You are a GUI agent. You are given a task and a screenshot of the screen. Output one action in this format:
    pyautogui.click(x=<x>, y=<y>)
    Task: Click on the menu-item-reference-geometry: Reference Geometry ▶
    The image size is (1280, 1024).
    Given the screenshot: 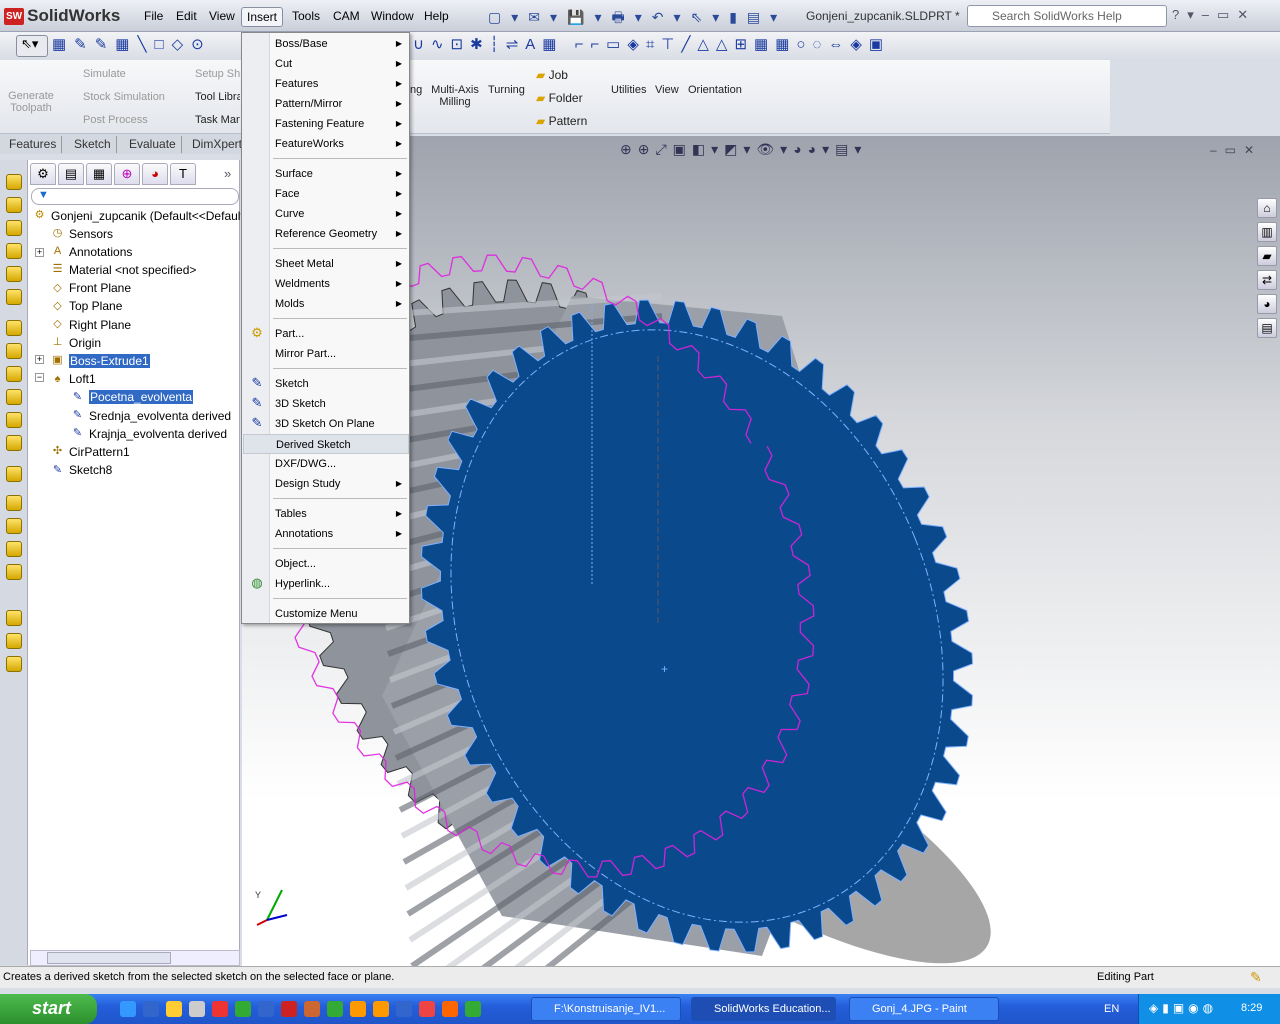 What is the action you would take?
    pyautogui.click(x=341, y=234)
    